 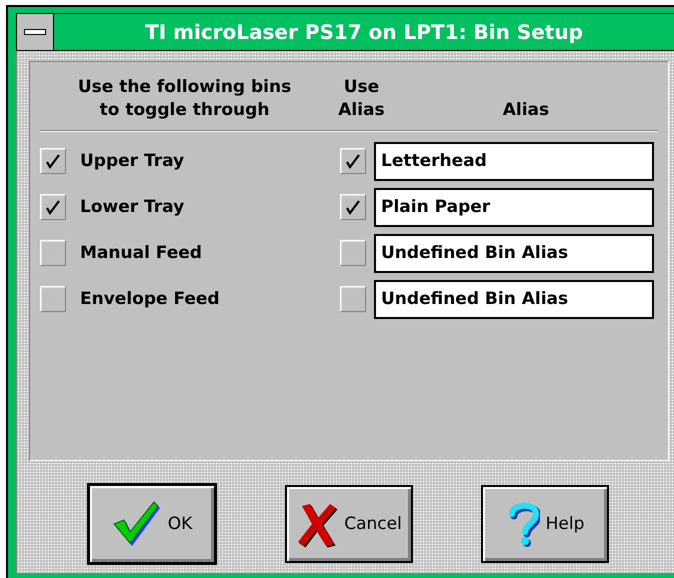 What do you see at coordinates (545, 524) in the screenshot?
I see `help-button: Help` at bounding box center [545, 524].